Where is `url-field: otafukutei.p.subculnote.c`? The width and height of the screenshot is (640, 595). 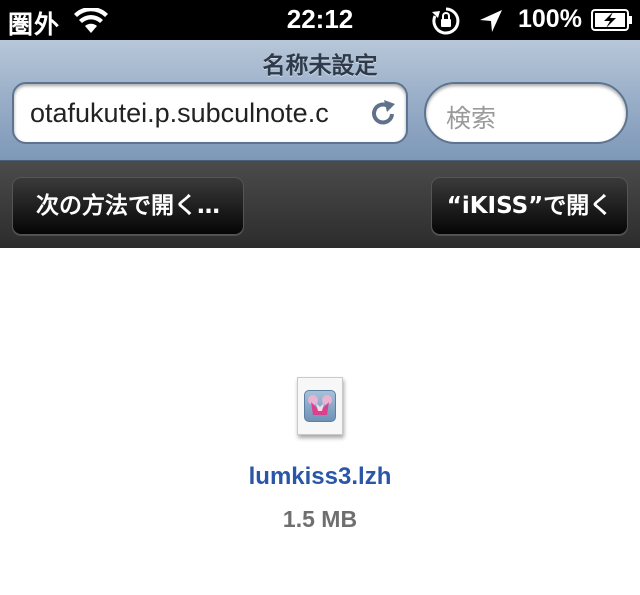
url-field: otafukutei.p.subculnote.c is located at coordinates (210, 113).